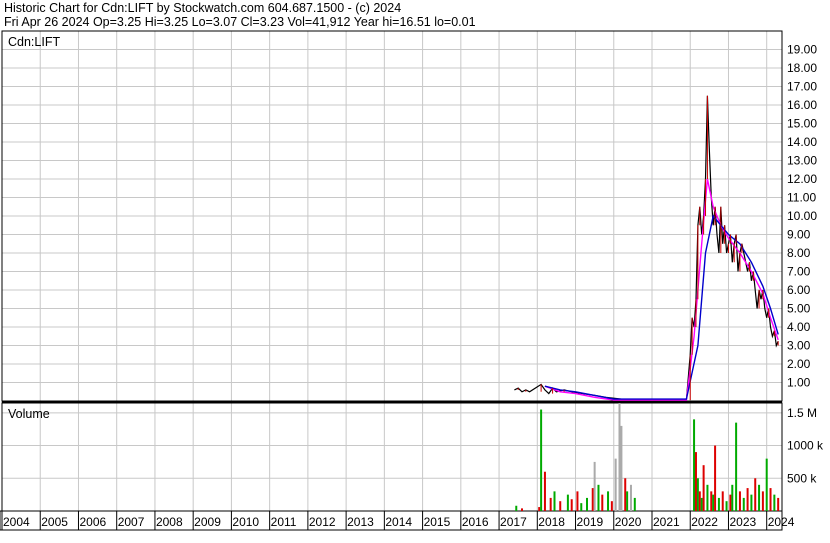 The width and height of the screenshot is (830, 543). What do you see at coordinates (799, 364) in the screenshot?
I see `price-y-tick-label: 2.00` at bounding box center [799, 364].